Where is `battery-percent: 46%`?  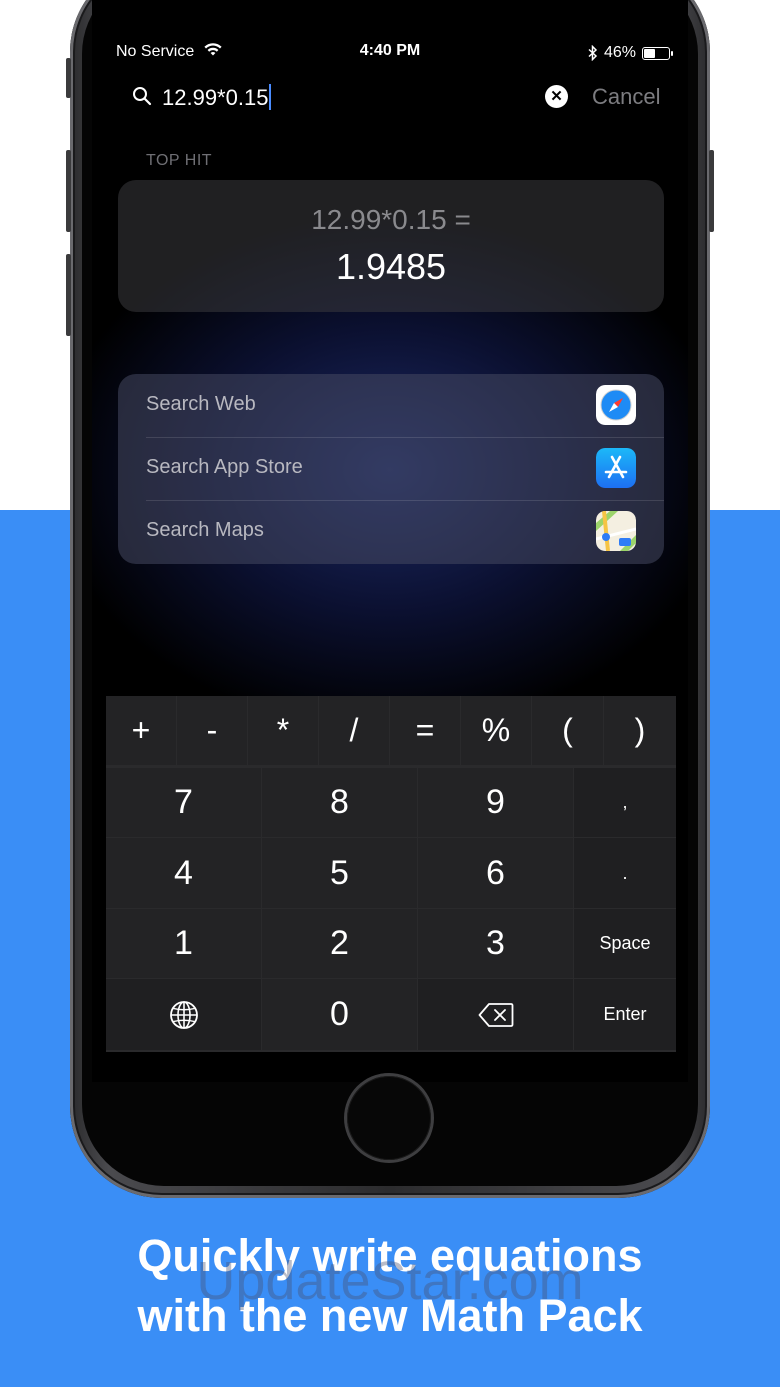 battery-percent: 46% is located at coordinates (619, 52).